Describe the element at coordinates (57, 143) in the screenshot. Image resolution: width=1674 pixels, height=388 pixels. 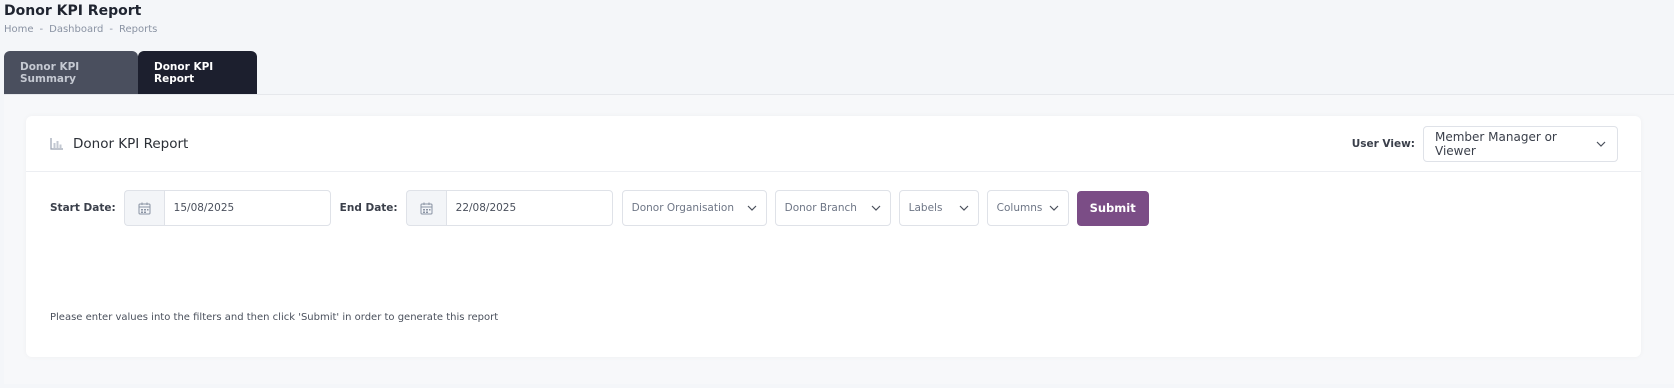
I see `bar-chart-icon` at that location.